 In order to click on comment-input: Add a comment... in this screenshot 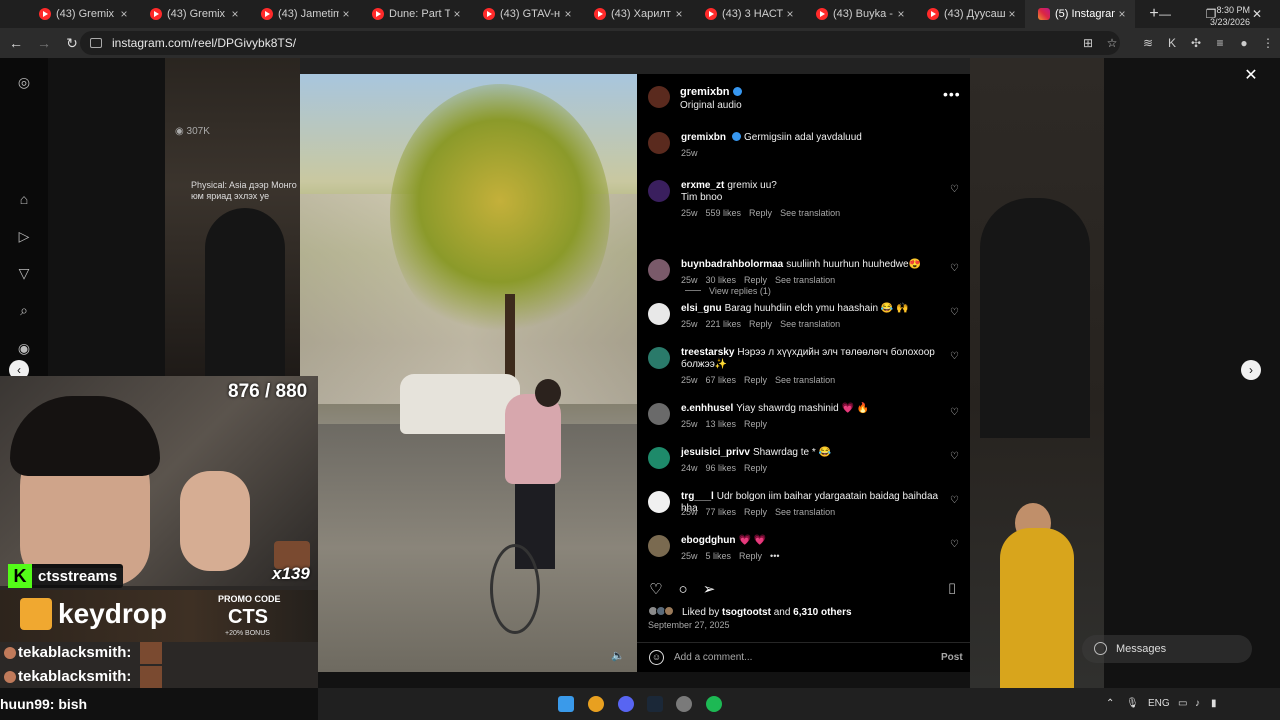, I will do `click(713, 657)`.